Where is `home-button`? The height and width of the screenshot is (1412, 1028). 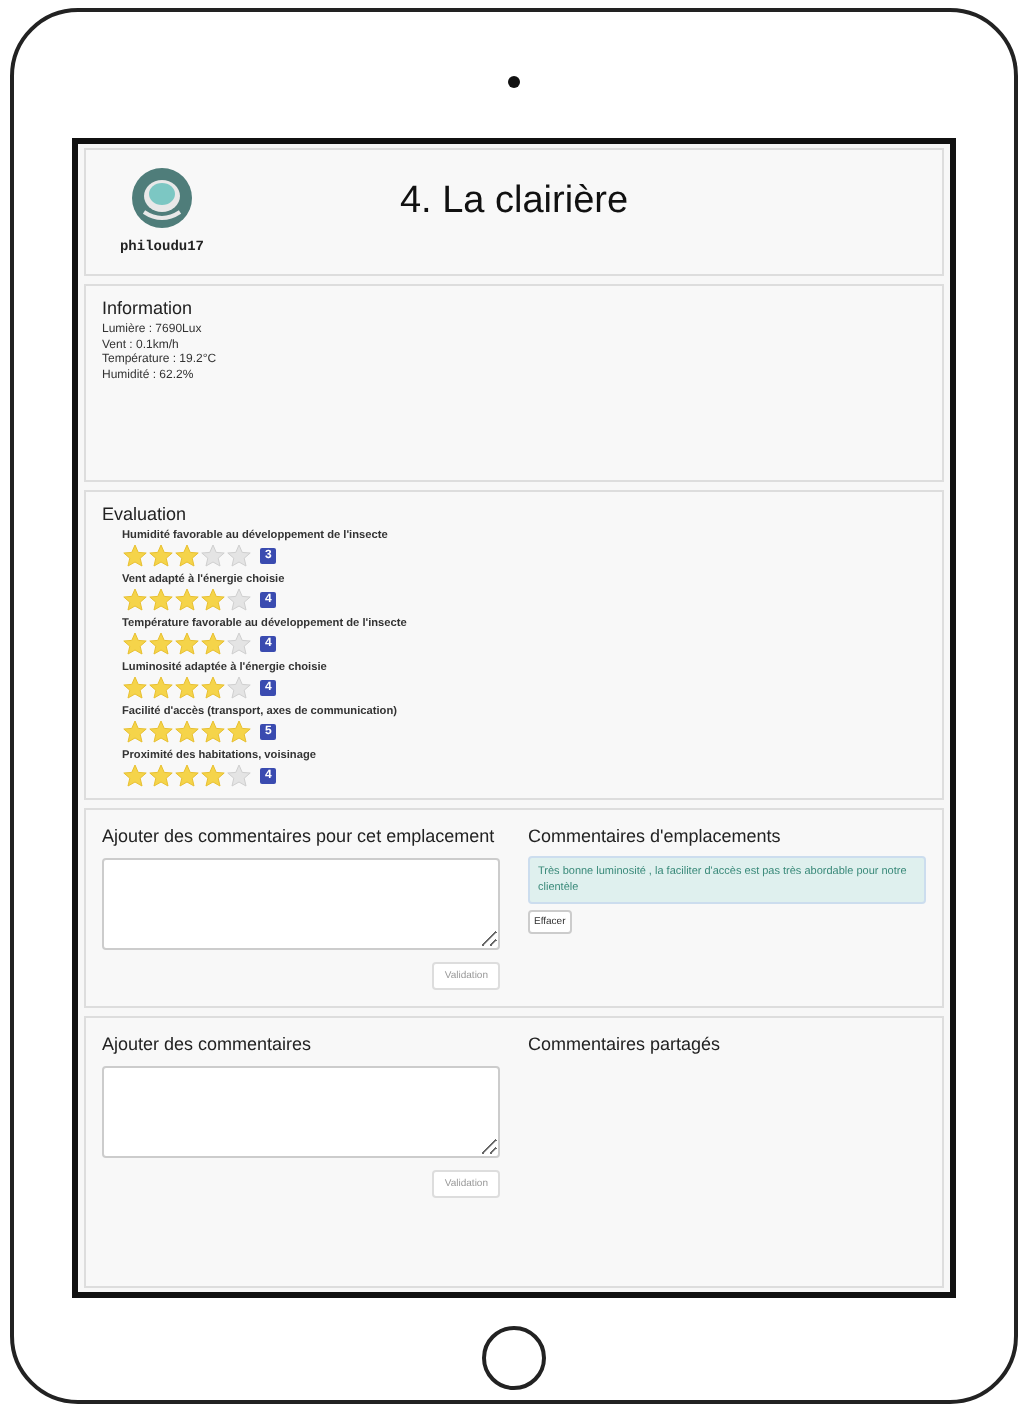
home-button is located at coordinates (514, 1358).